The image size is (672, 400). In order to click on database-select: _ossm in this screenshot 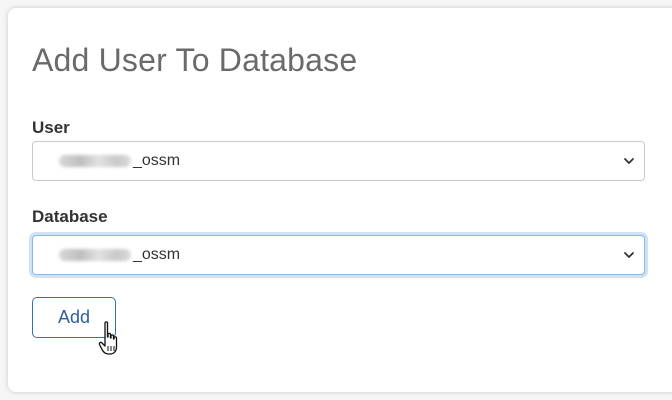, I will do `click(338, 255)`.